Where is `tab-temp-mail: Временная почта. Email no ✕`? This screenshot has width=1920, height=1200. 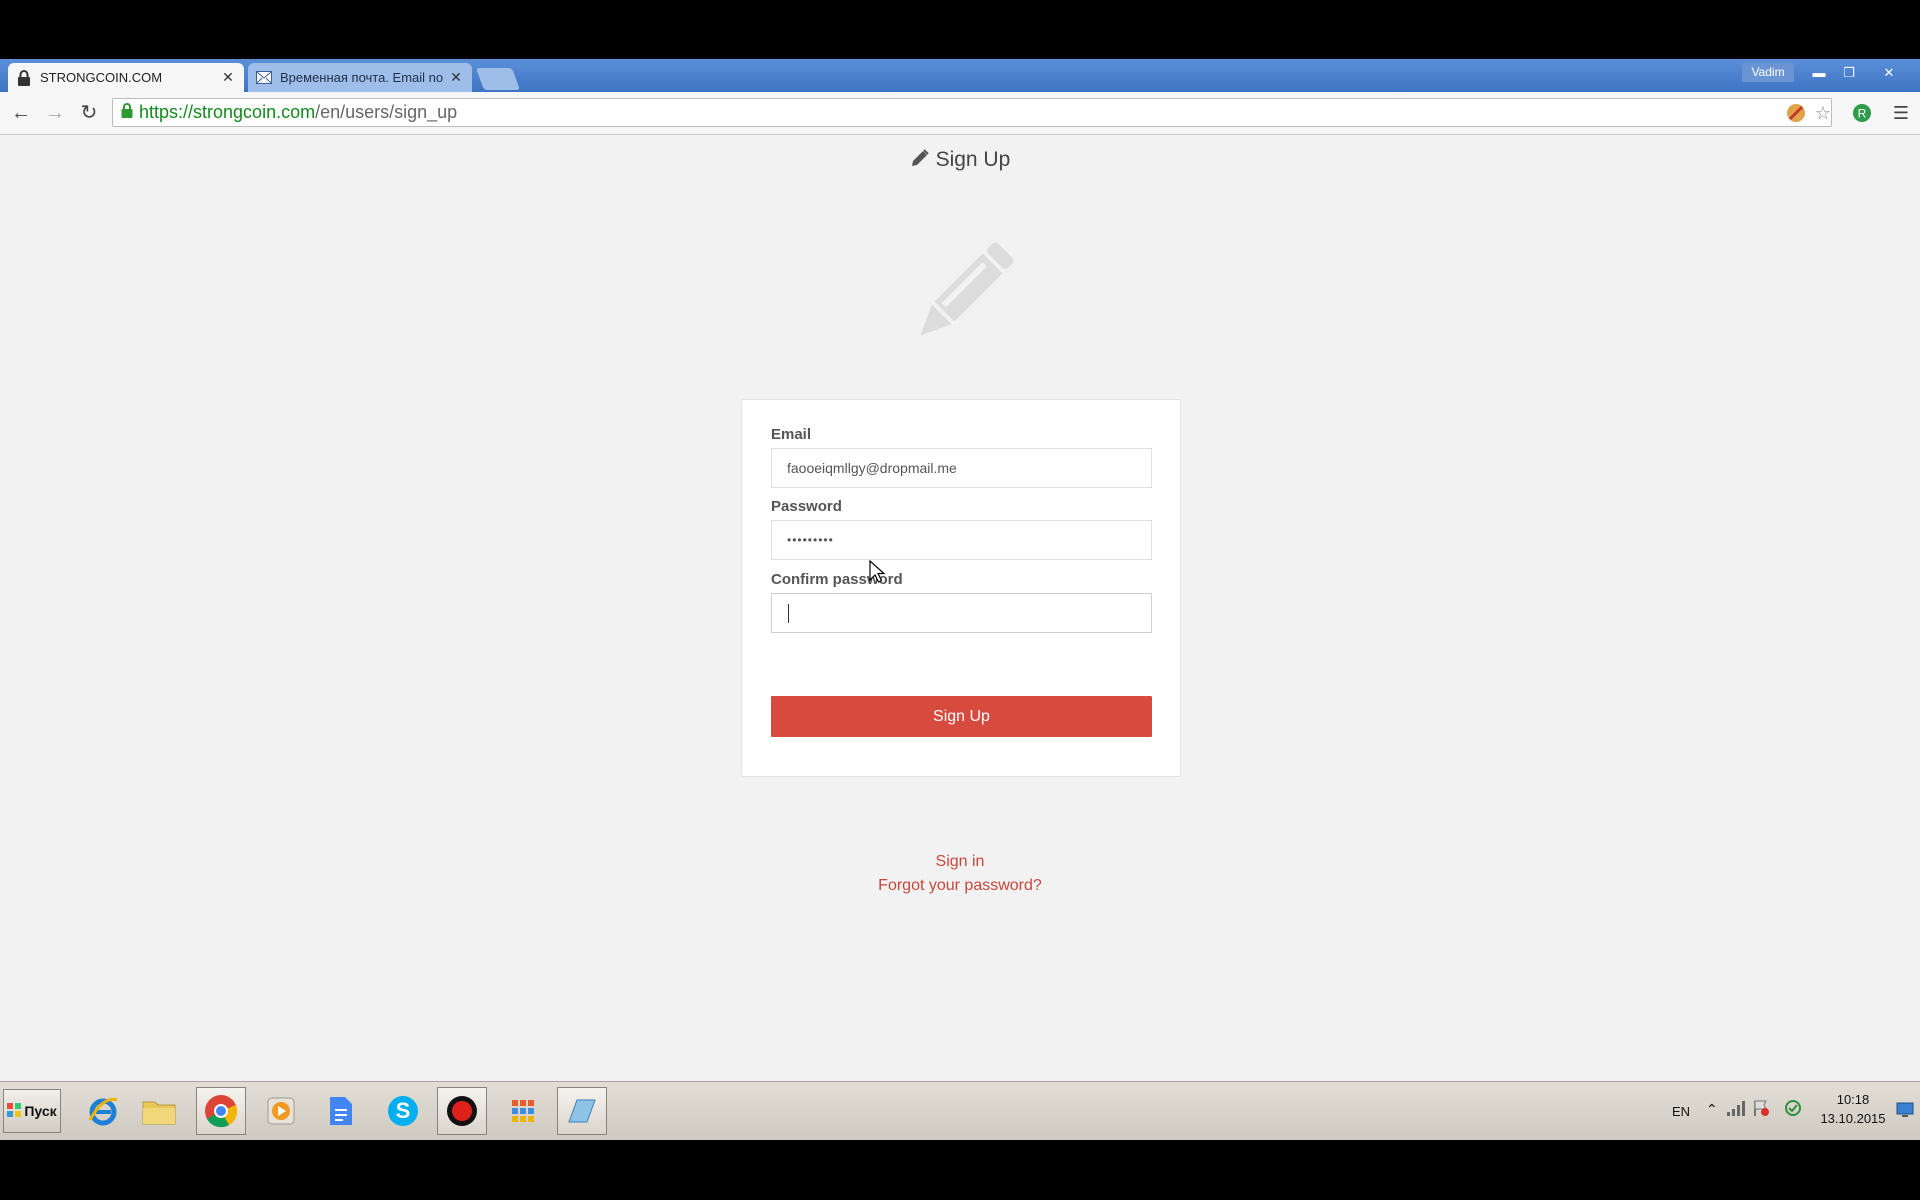
tab-temp-mail: Временная почта. Email no ✕ is located at coordinates (360, 77).